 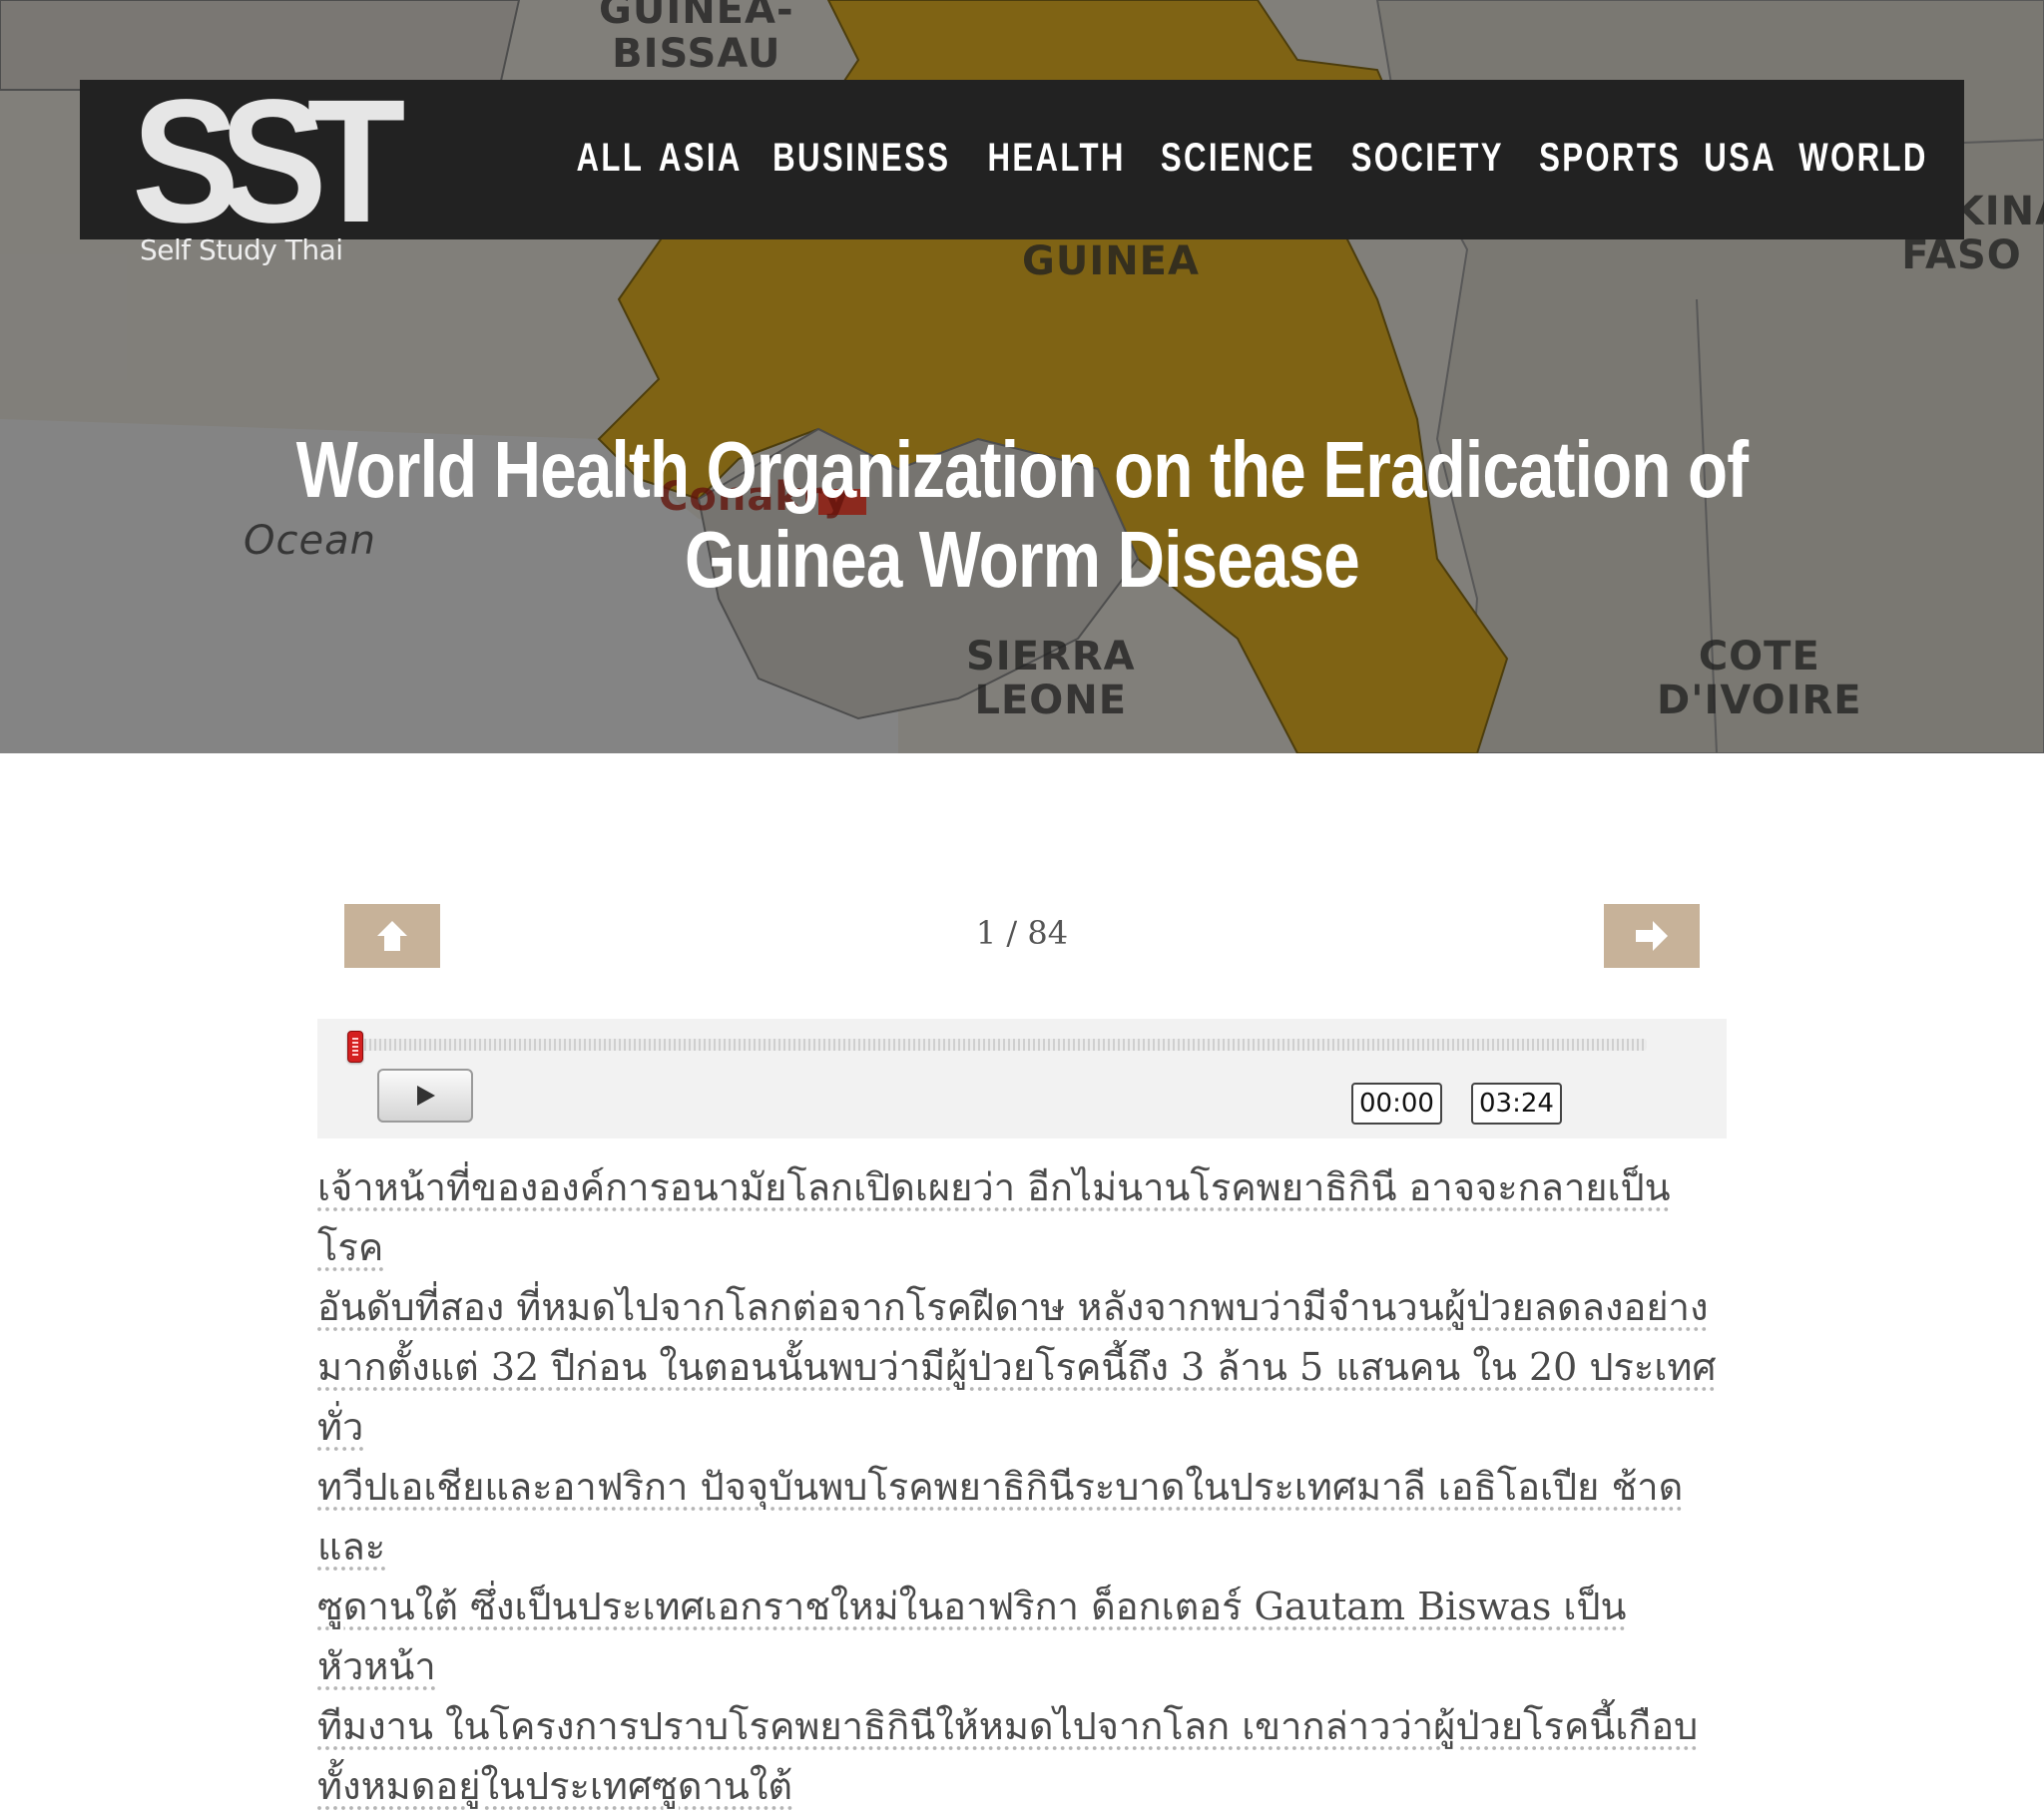 I want to click on logo-subtitle: Self Study Thai, so click(x=241, y=249).